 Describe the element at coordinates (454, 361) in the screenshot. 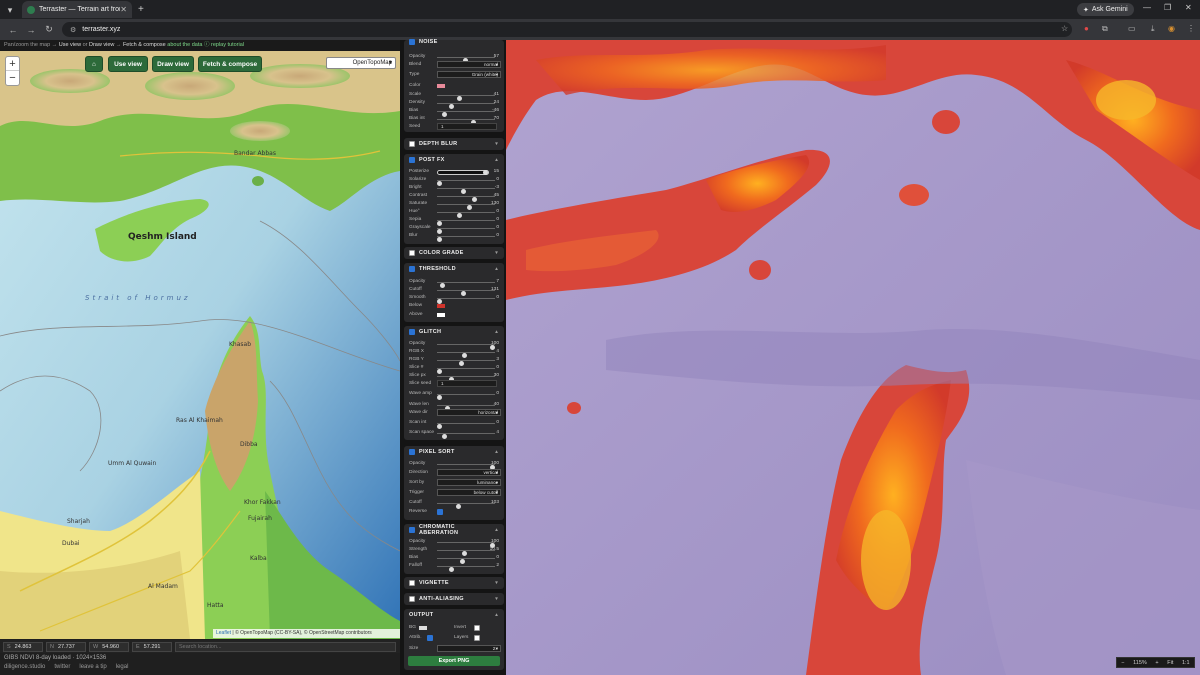

I see `rgb-y-slider: RGB Y3` at that location.